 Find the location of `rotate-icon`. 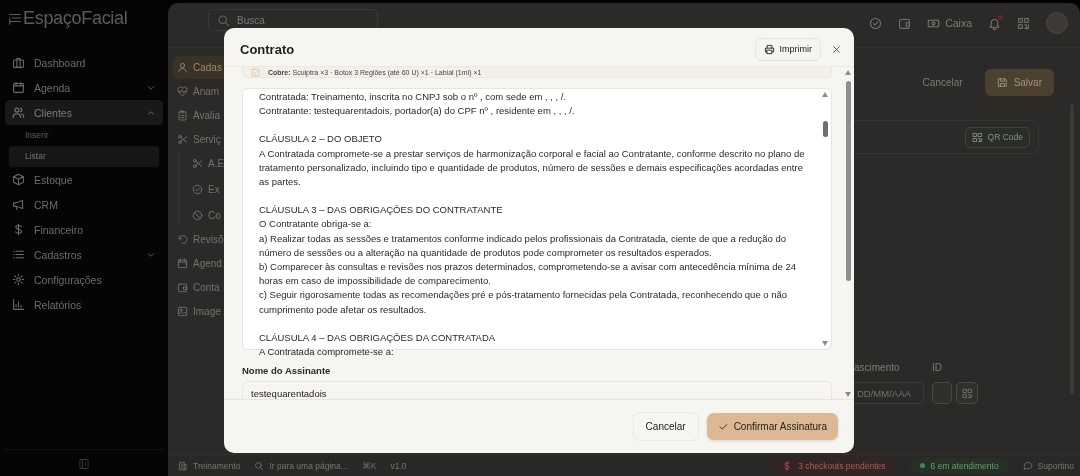

rotate-icon is located at coordinates (182, 239).